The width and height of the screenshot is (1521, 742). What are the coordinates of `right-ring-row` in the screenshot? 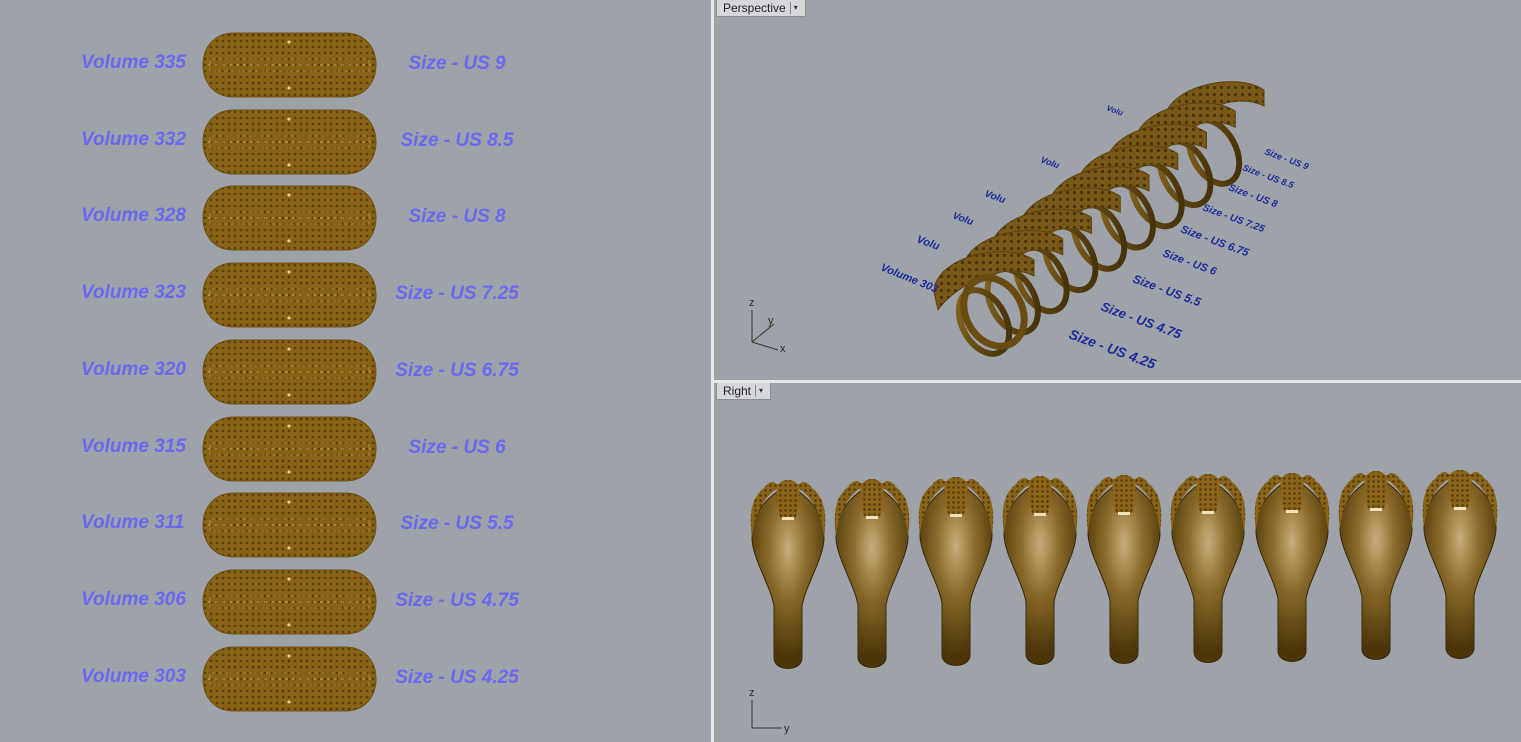 It's located at (1124, 569).